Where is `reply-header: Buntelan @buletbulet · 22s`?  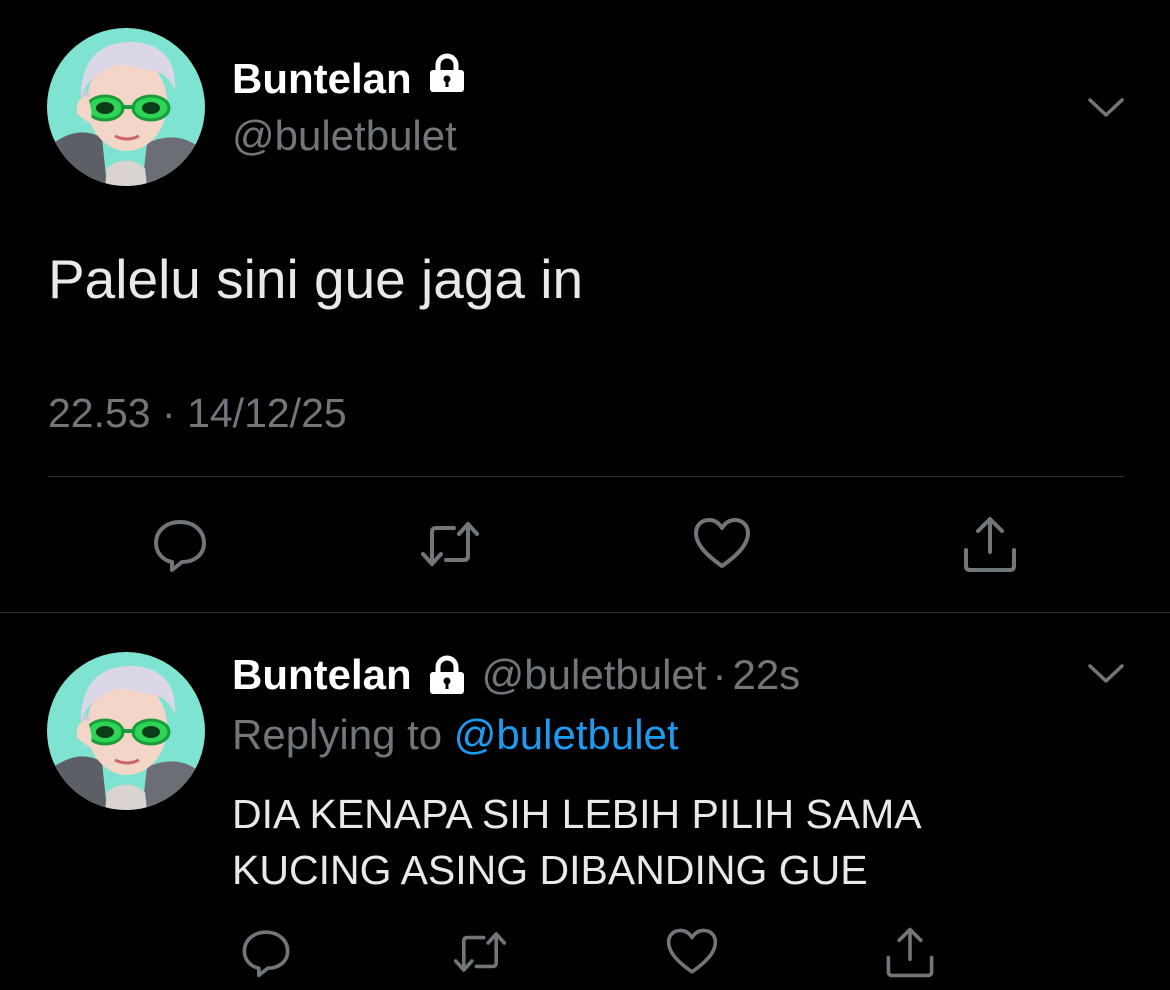
reply-header: Buntelan @buletbulet · 22s is located at coordinates (516, 675).